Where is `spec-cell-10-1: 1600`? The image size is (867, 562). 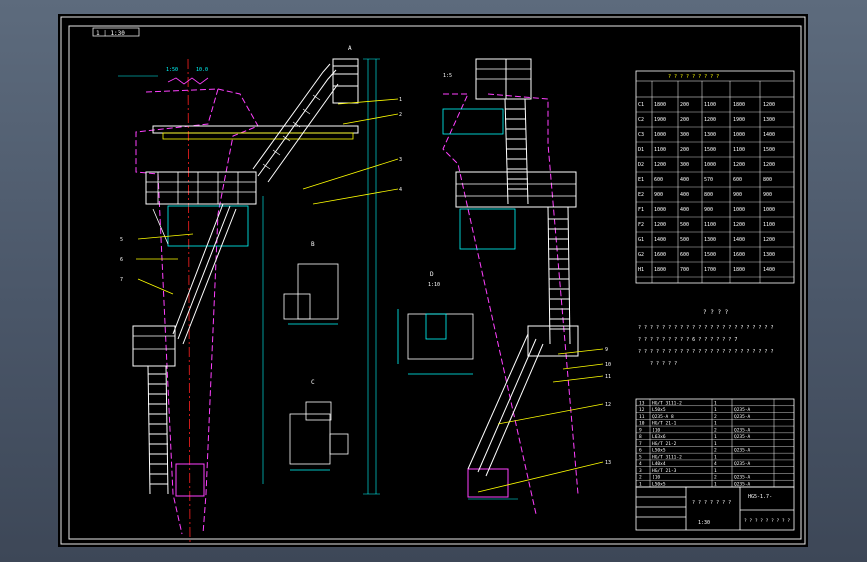 spec-cell-10-1: 1600 is located at coordinates (660, 255).